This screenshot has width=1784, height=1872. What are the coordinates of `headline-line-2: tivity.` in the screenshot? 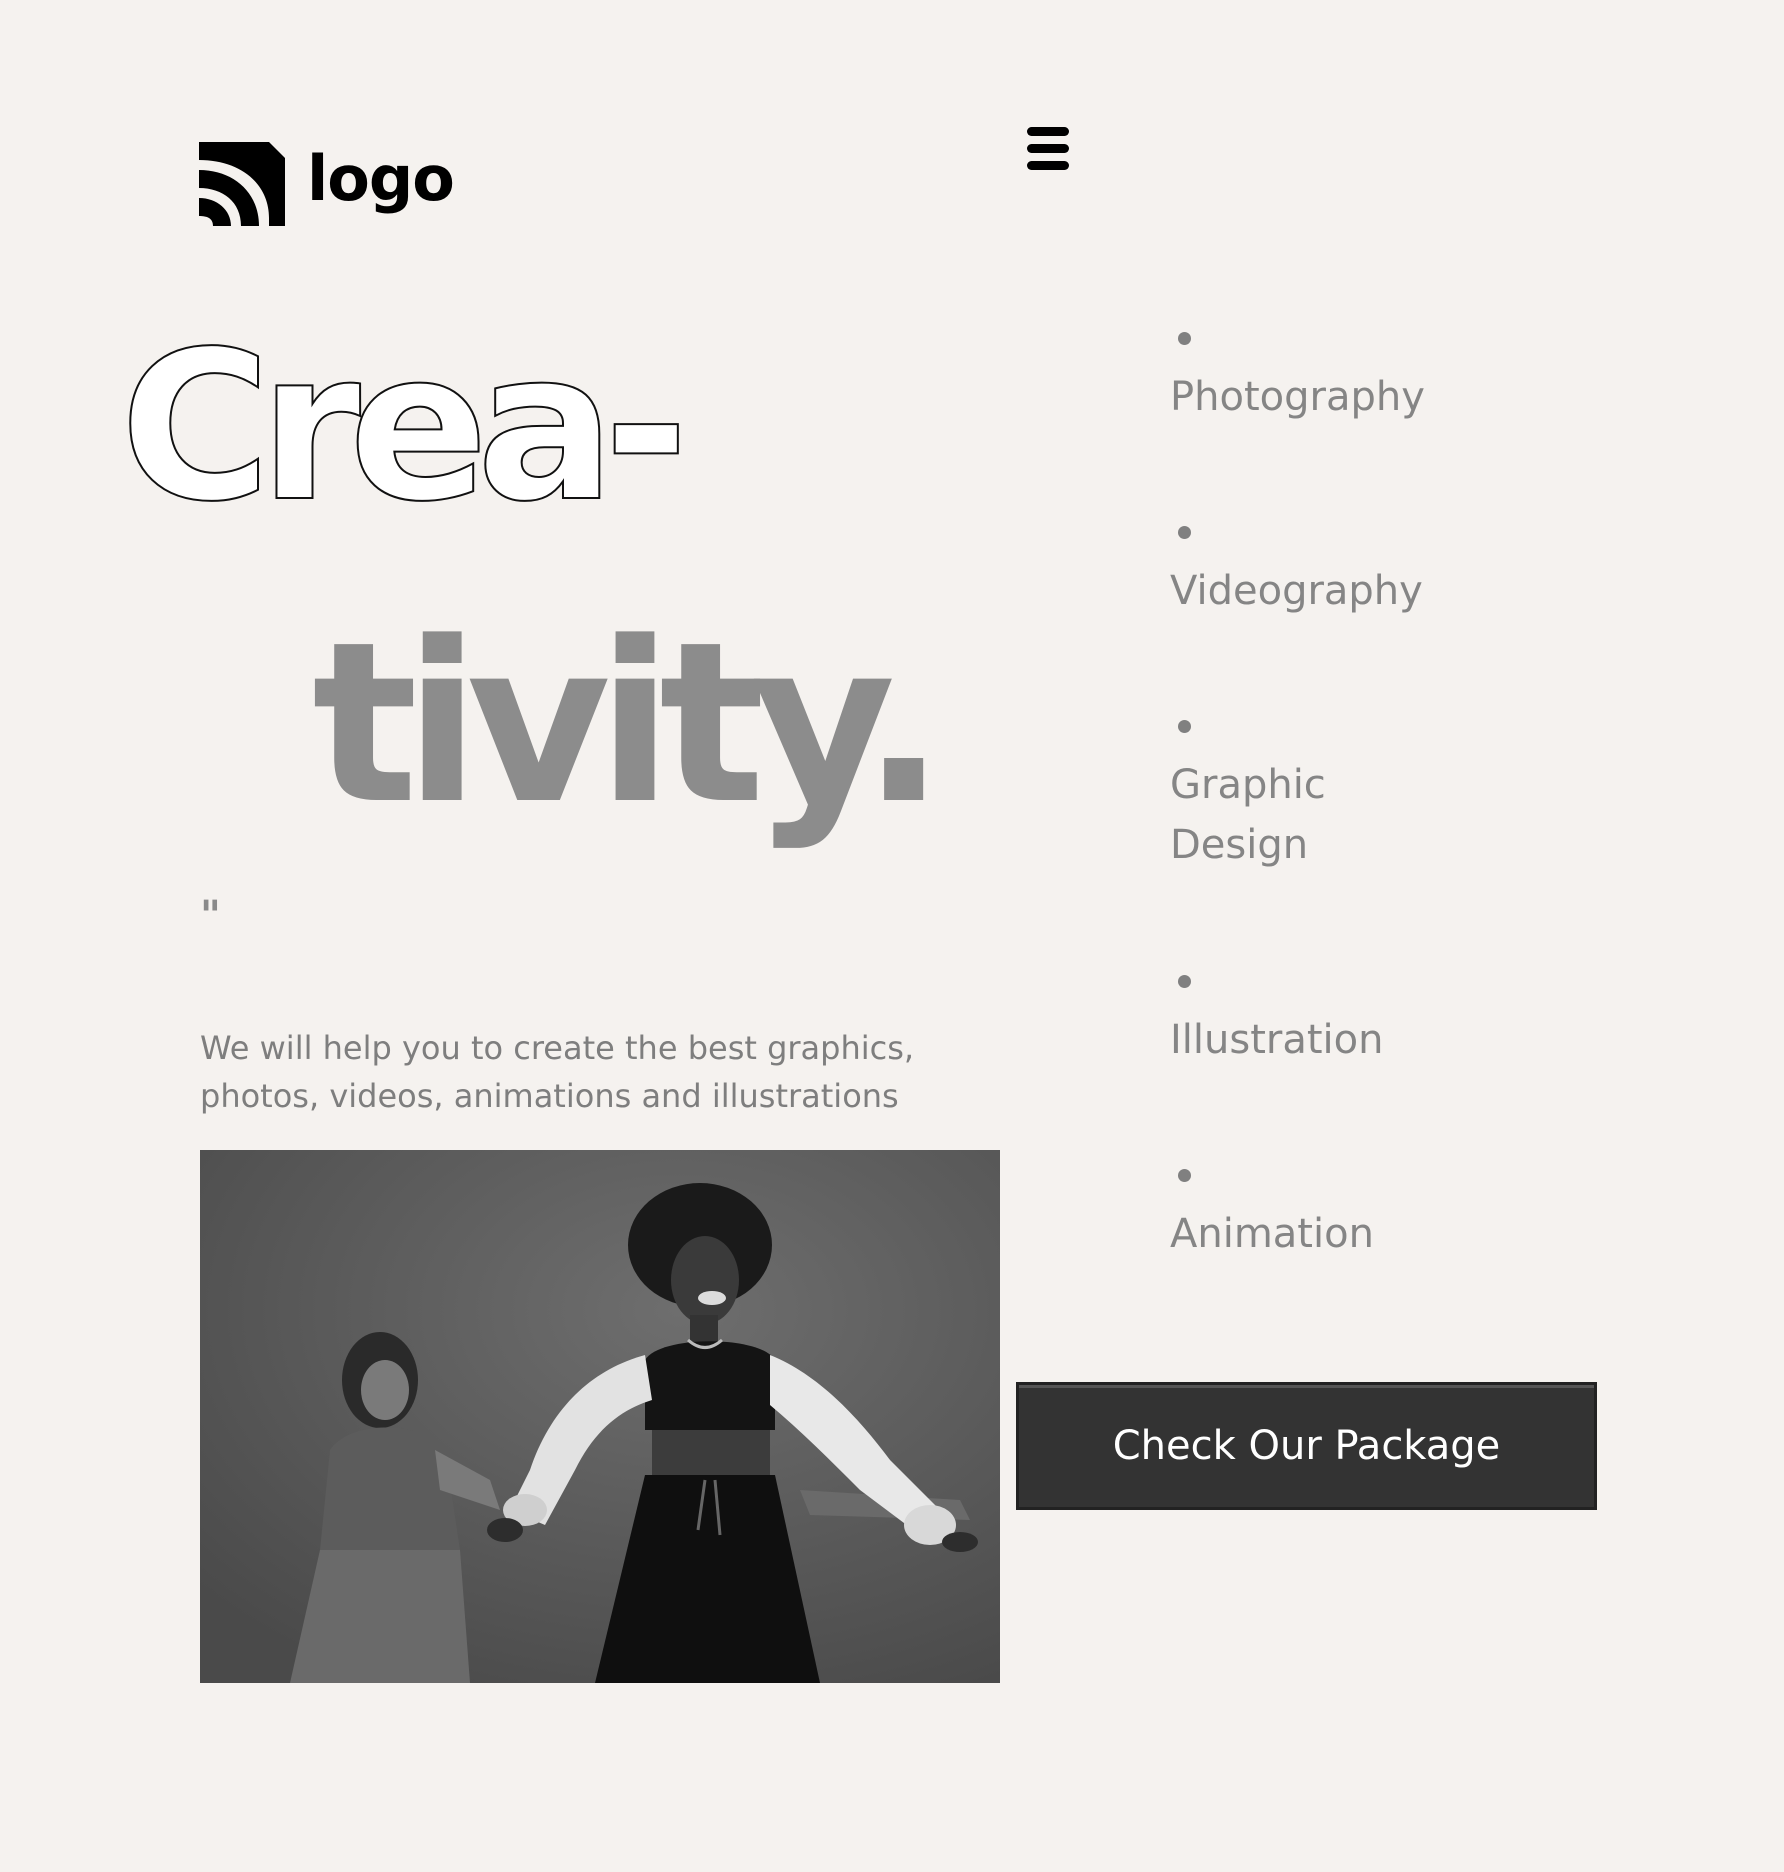 It's located at (629, 724).